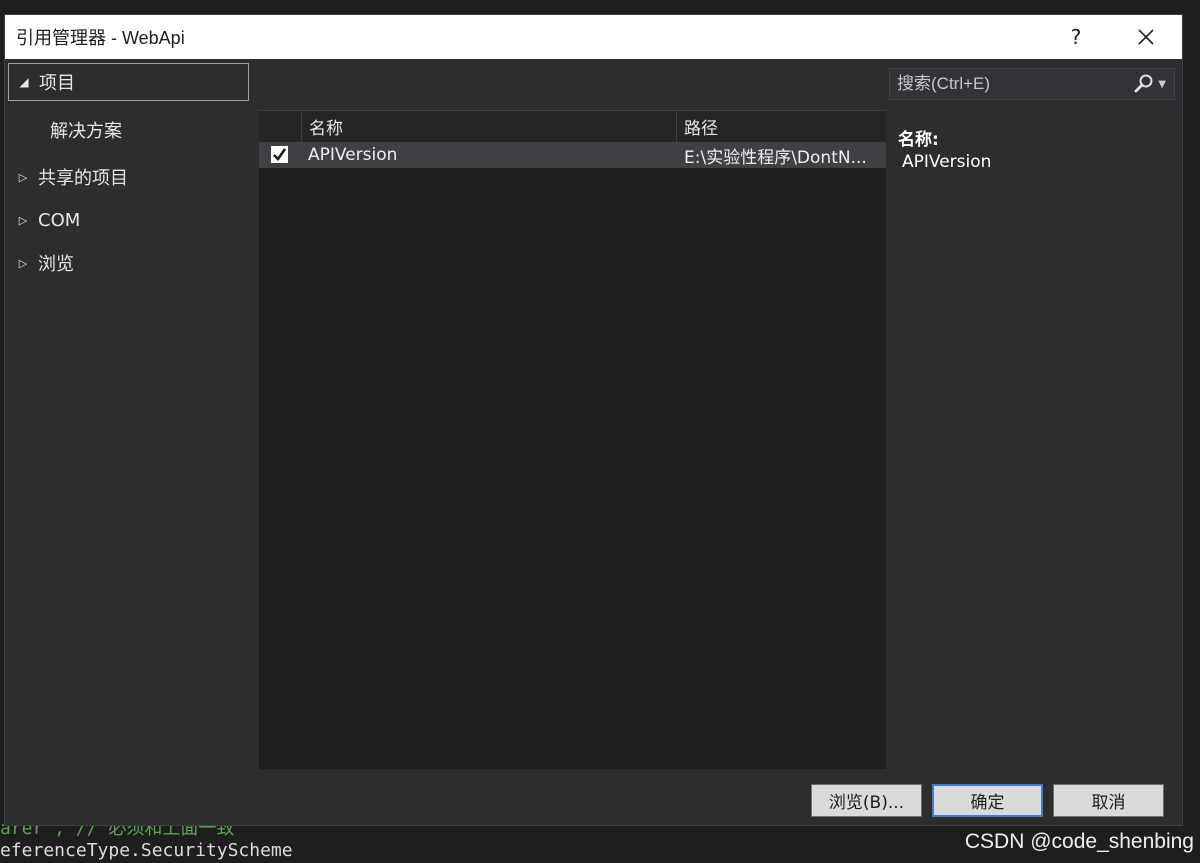  I want to click on tree-item-projects: ◢ 项目, so click(128, 82).